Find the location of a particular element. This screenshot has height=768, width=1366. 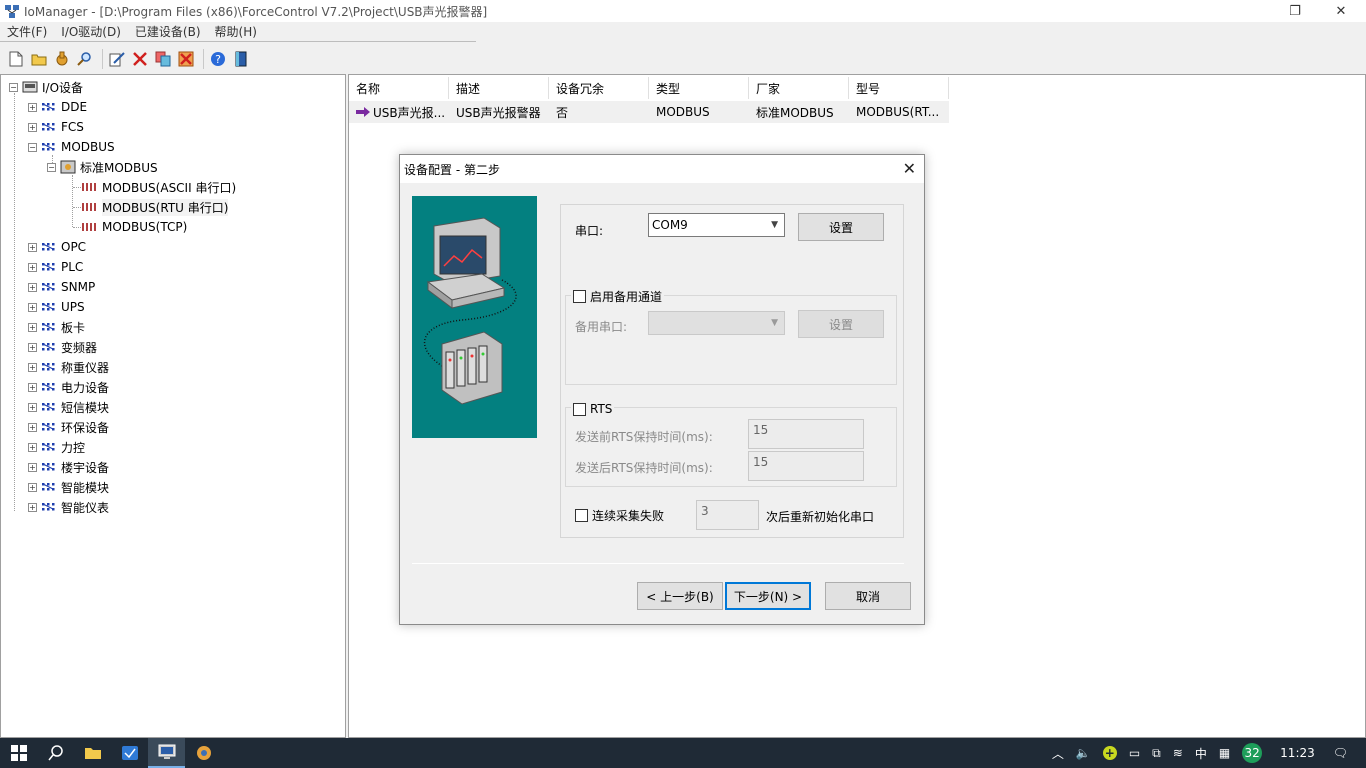

new-file-icon is located at coordinates (16, 59).